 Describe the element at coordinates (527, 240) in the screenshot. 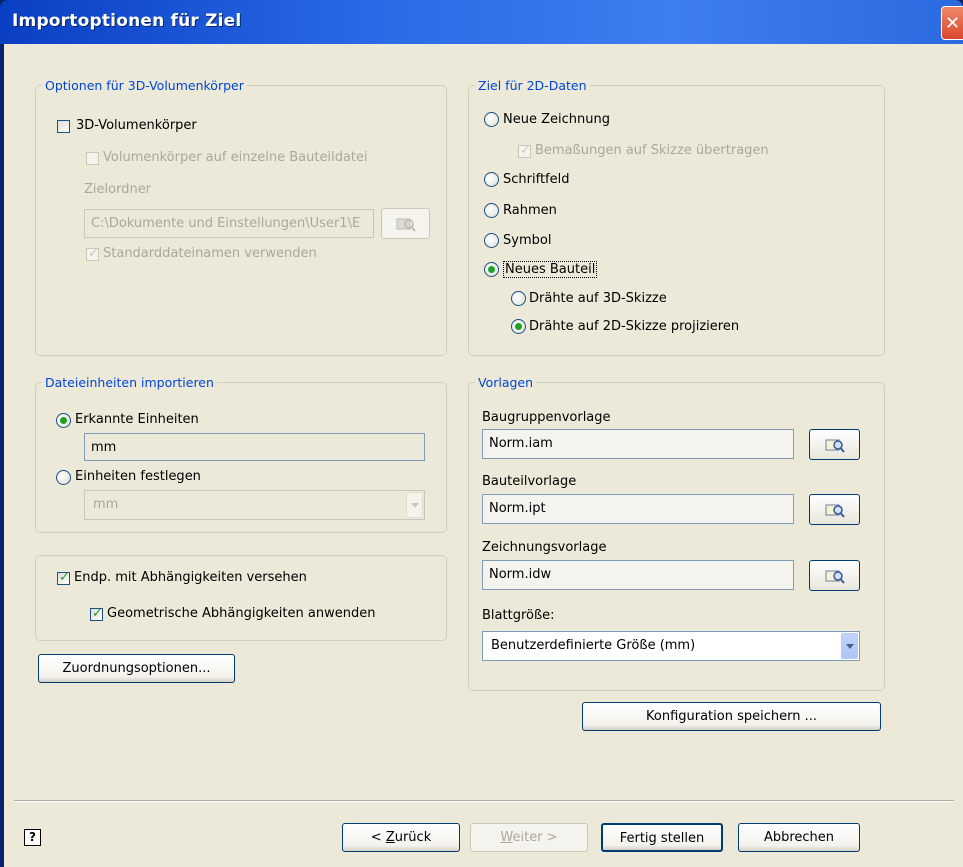

I see `symbol-label: Symbol` at that location.